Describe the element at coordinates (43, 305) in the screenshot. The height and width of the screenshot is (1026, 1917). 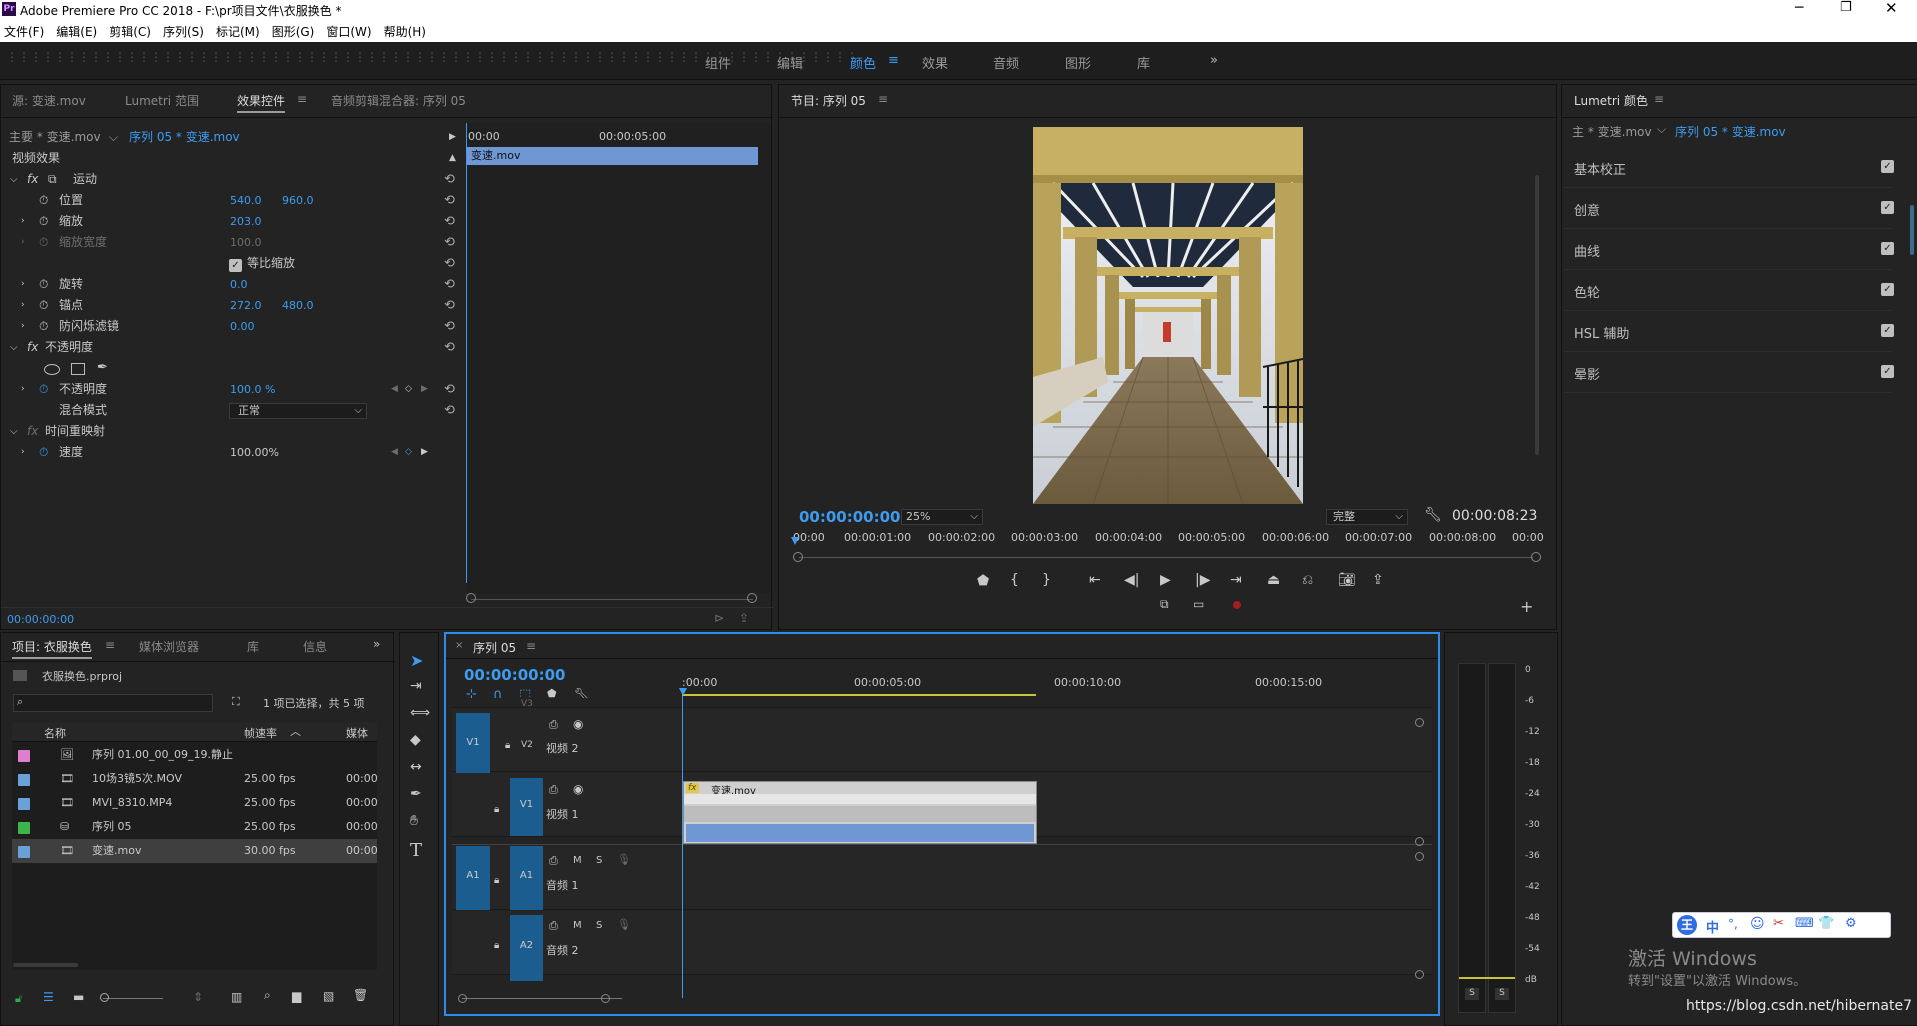
I see `stopwatch-icon: ⏱` at that location.